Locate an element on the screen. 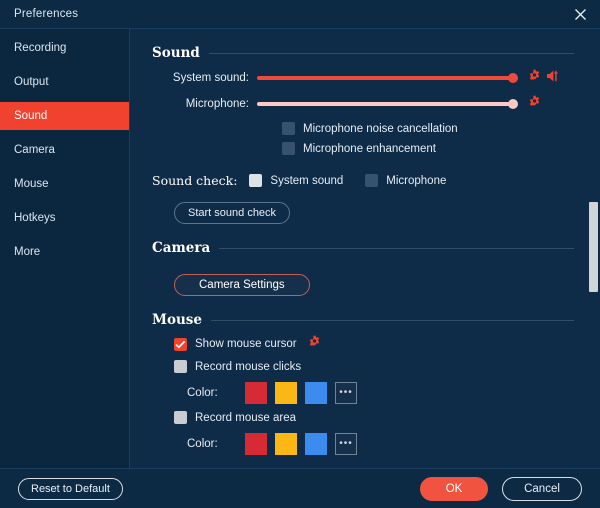  checkbox-label: Microphone is located at coordinates (416, 180).